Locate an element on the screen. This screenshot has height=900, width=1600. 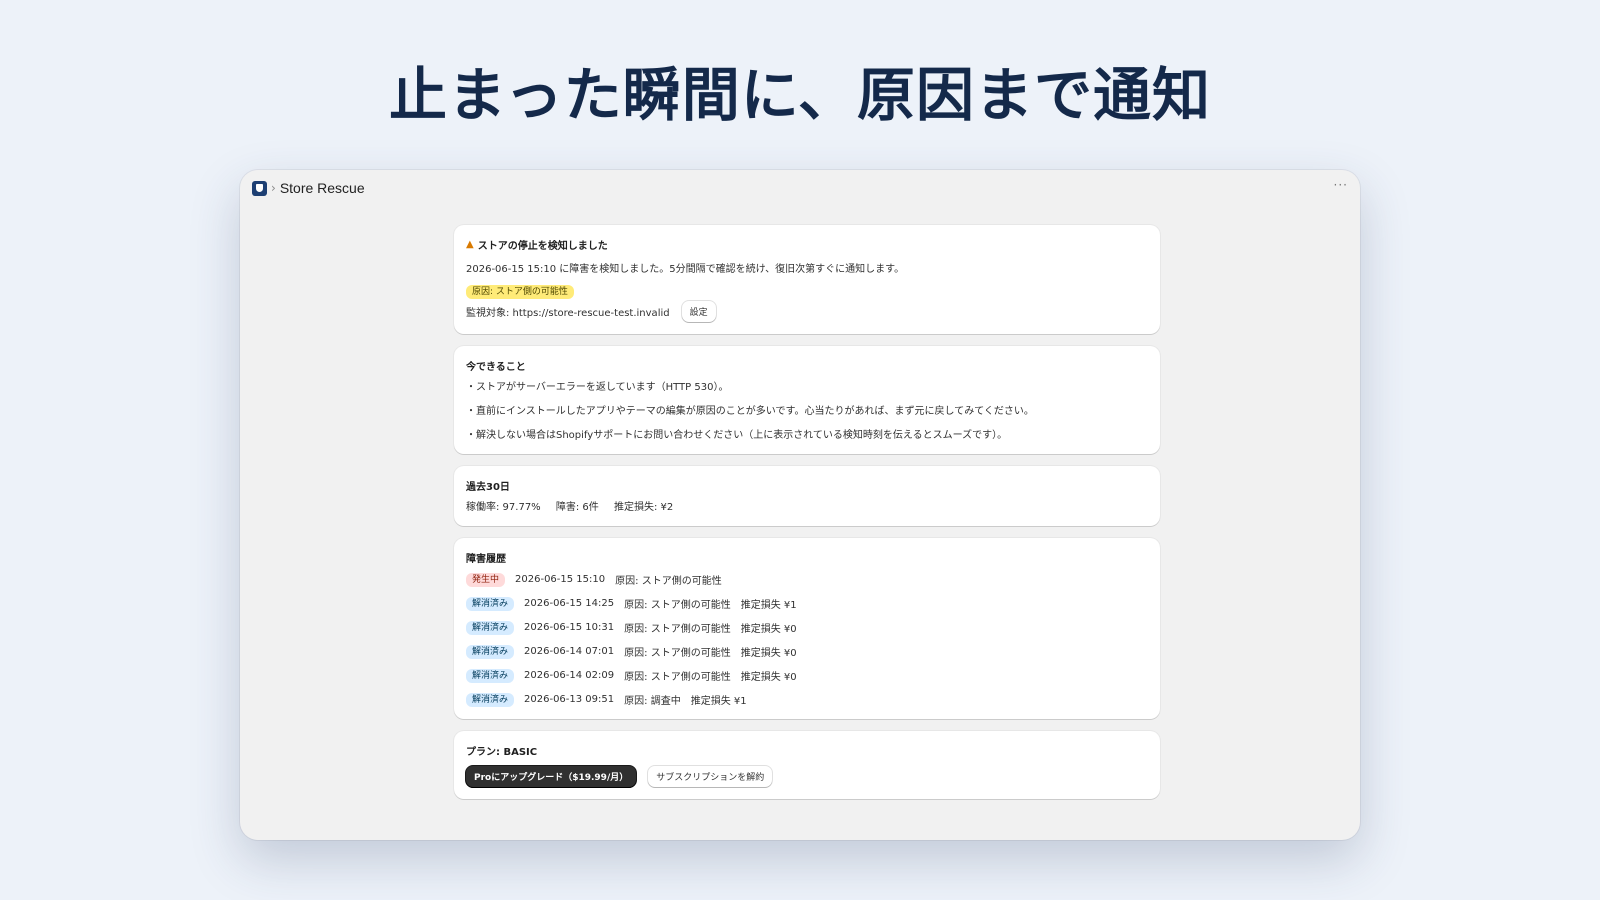
stats-card: 過去30日 稼働率: 97.77% 障害: 6件 推定損失: ¥2 is located at coordinates (807, 496).